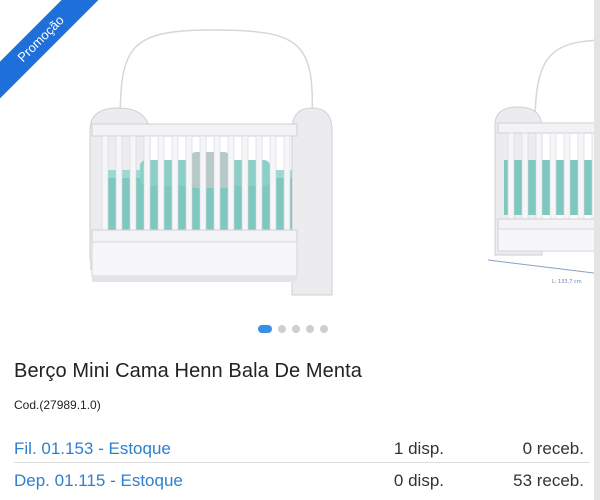 The image size is (600, 500). I want to click on dimension-label: L: 133,7 cm, so click(567, 282).